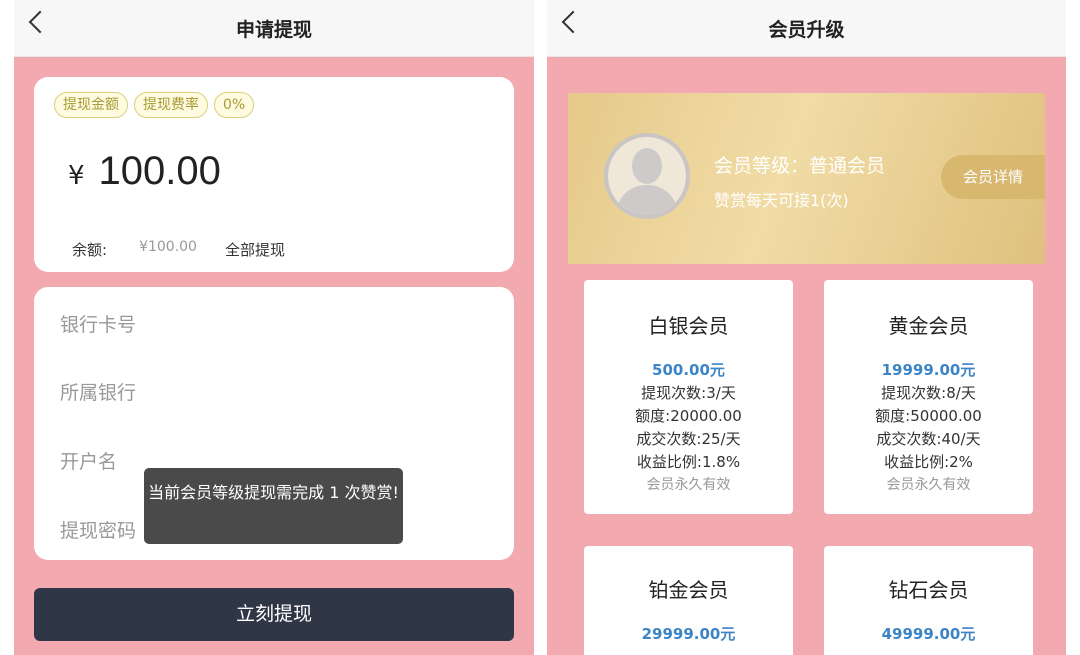 This screenshot has height=655, width=1080. What do you see at coordinates (928, 634) in the screenshot?
I see `tier-price: 49999.00元` at bounding box center [928, 634].